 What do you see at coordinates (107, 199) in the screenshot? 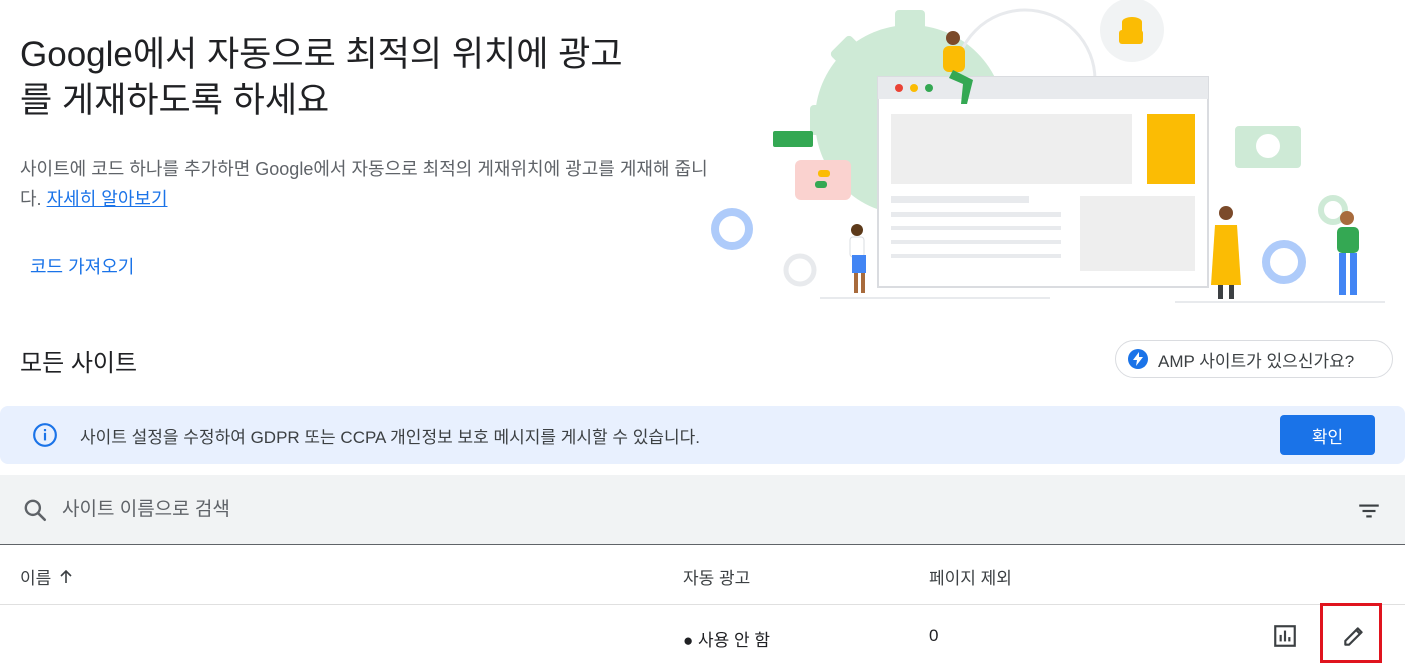
I see `learn-more-link: 자세히 알아보기` at bounding box center [107, 199].